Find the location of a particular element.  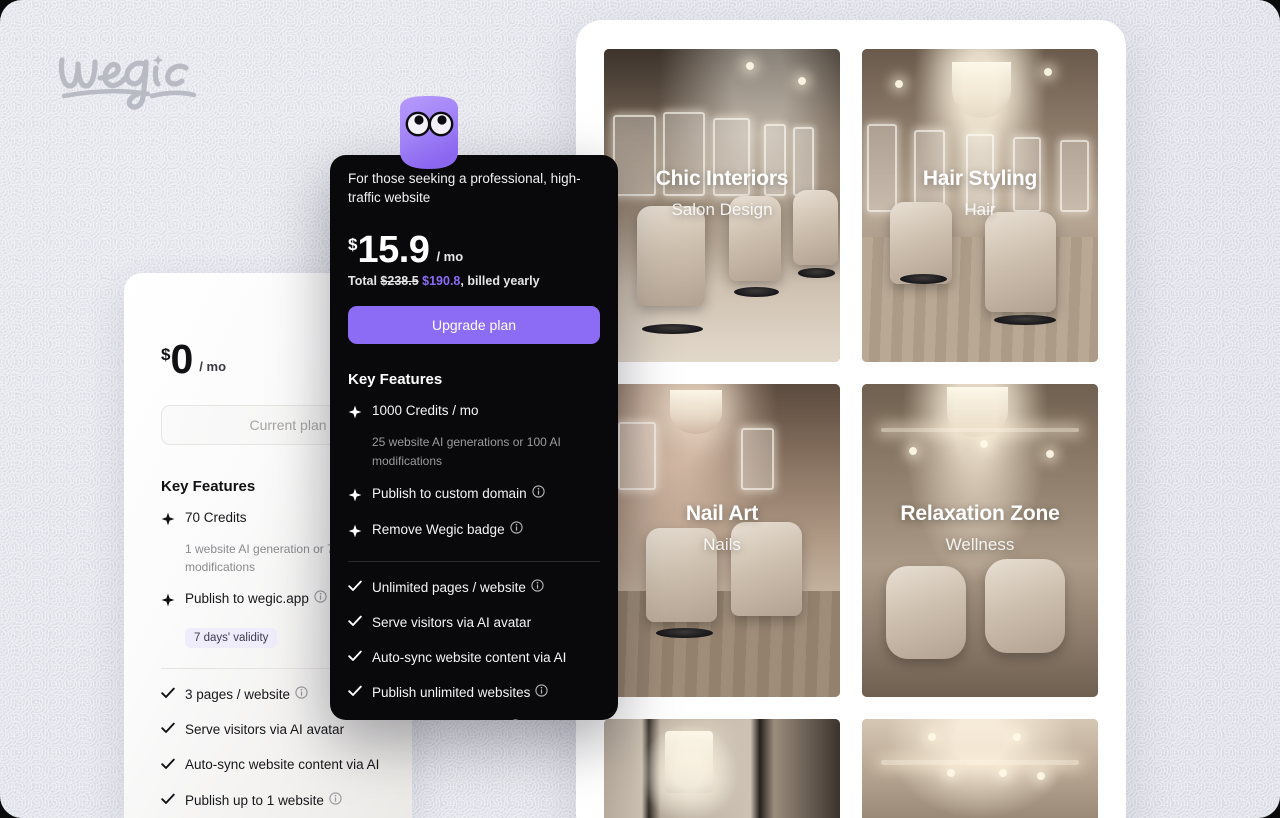

feature-item: Remove Wegic badge is located at coordinates (483, 531).